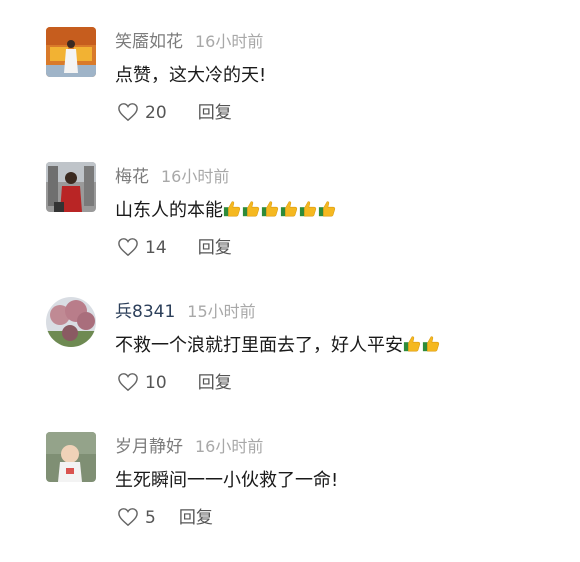 This screenshot has height=562, width=580. I want to click on comment-text: 不救一个浪就打里面去了，好人平安, so click(278, 346).